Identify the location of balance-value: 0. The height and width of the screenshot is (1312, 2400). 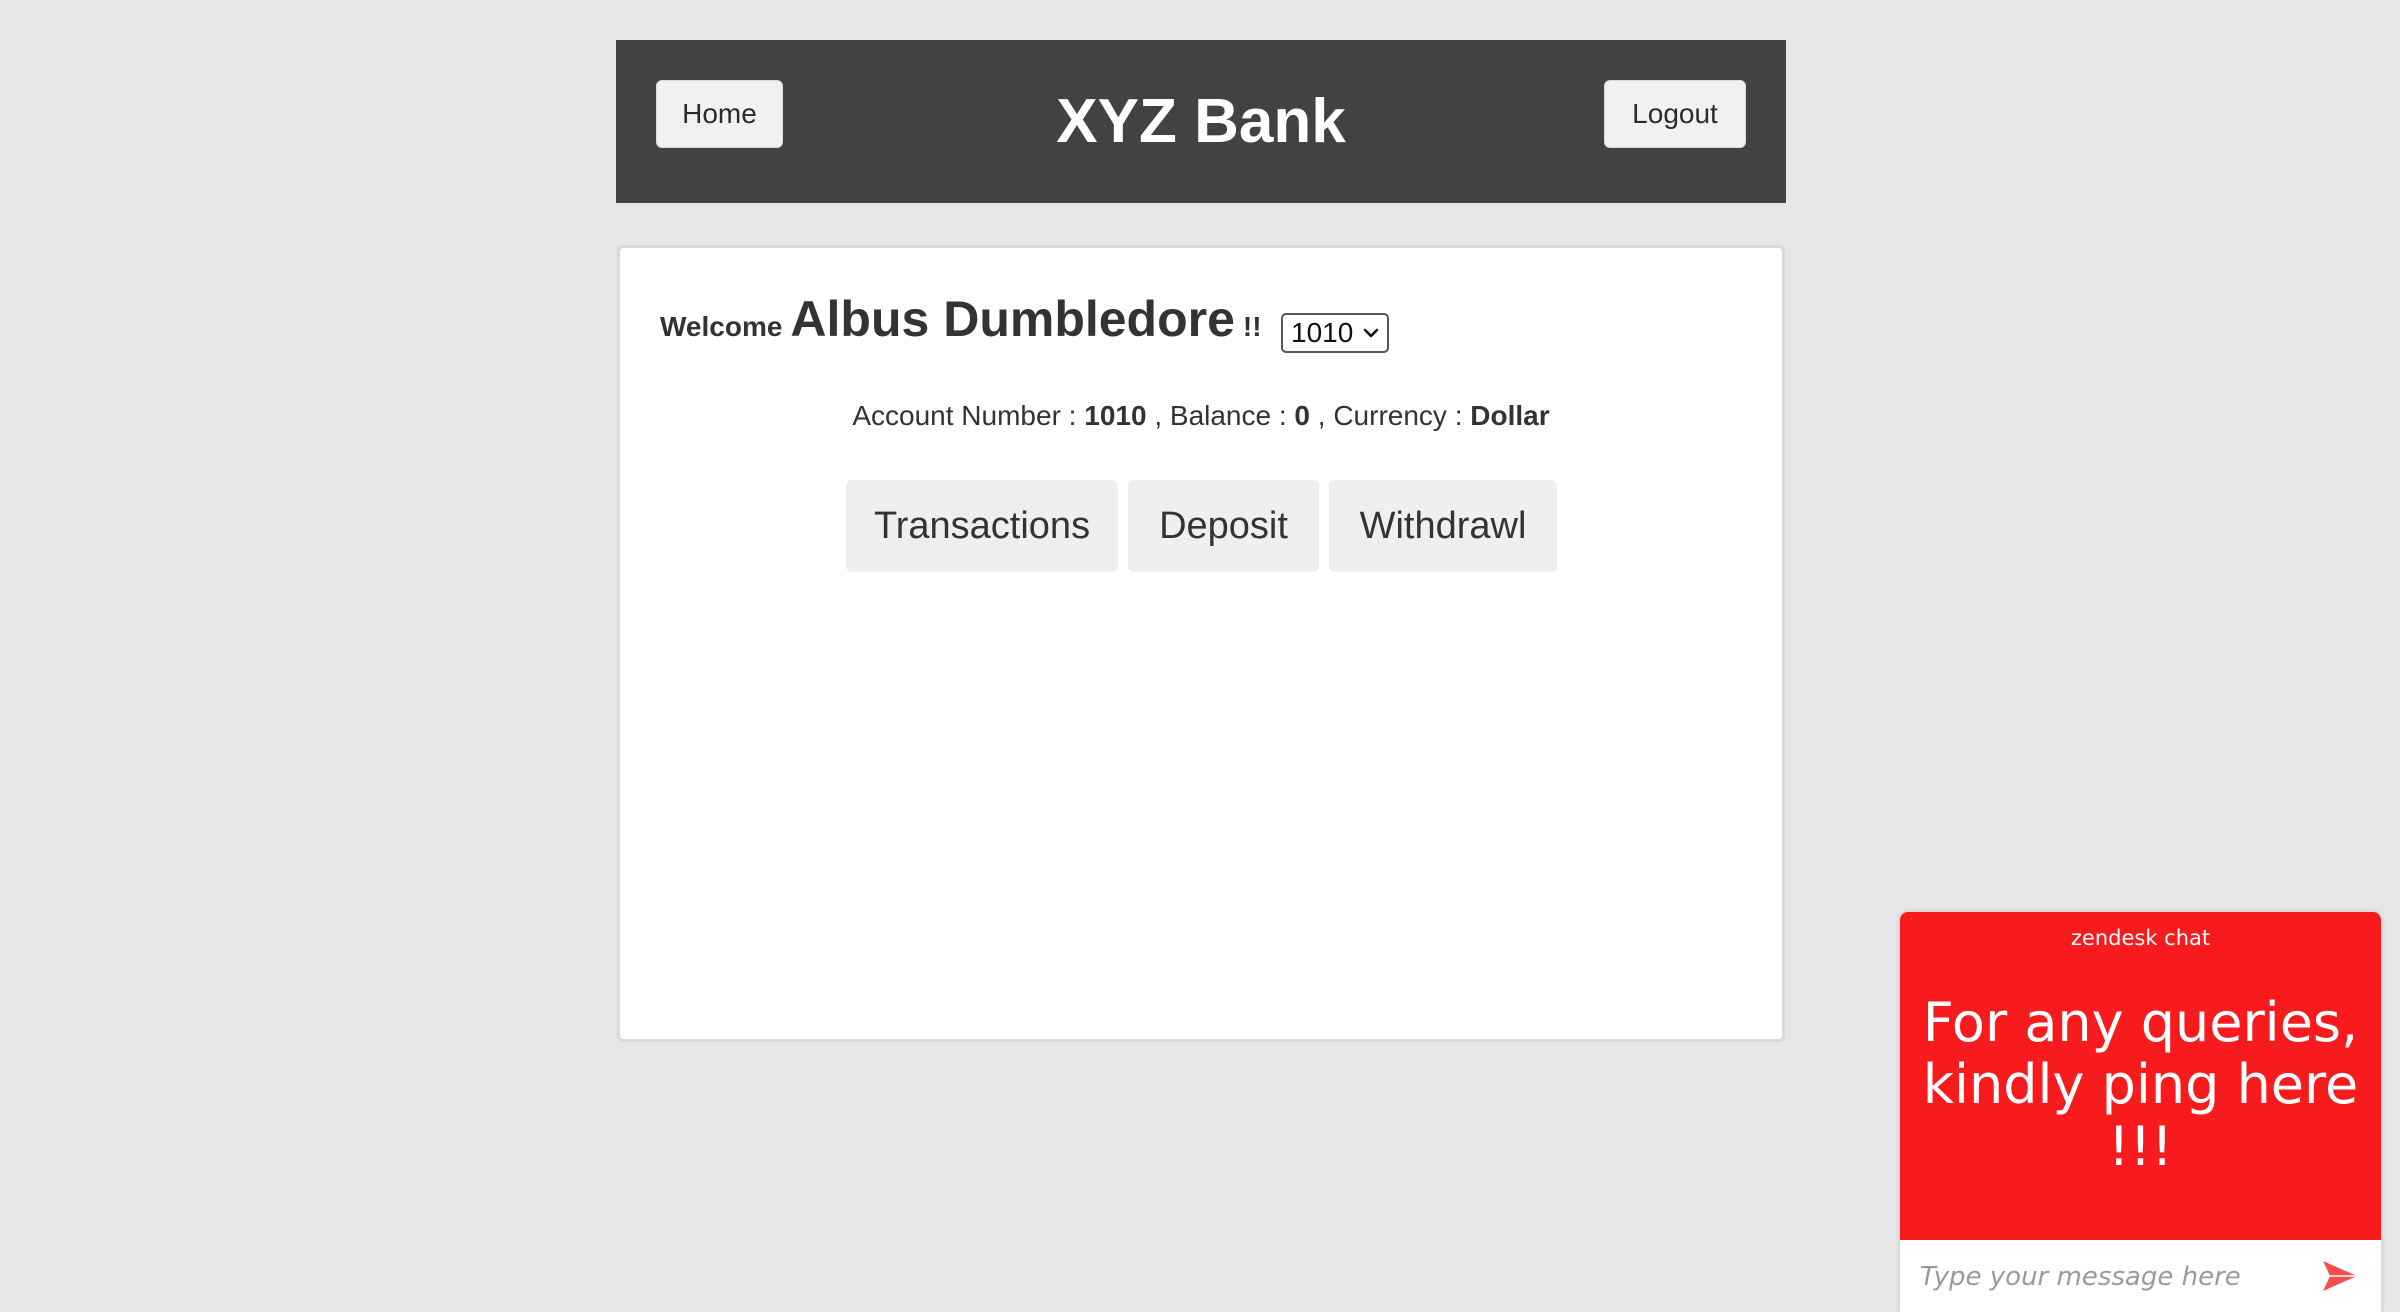
(1302, 415).